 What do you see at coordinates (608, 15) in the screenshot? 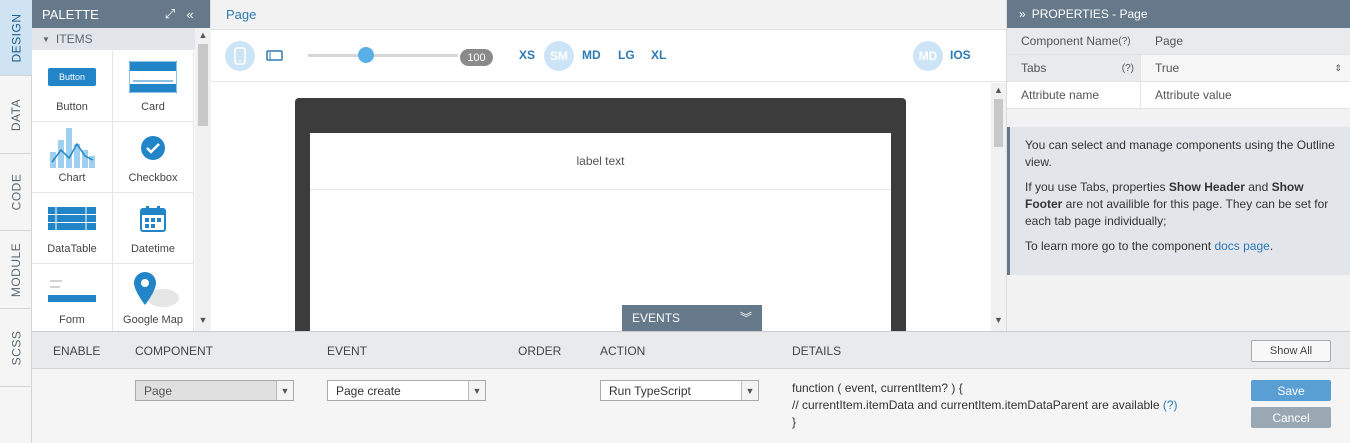
I see `breadcrumb: Page` at bounding box center [608, 15].